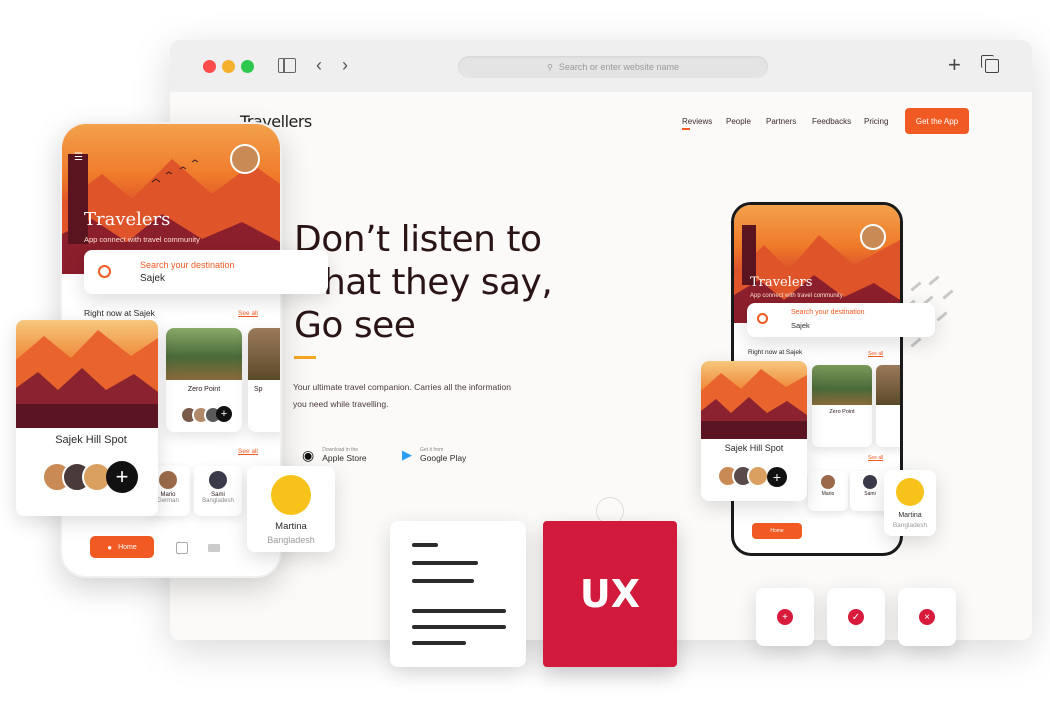  Describe the element at coordinates (697, 121) in the screenshot. I see `nav-reviews: Reviews` at that location.